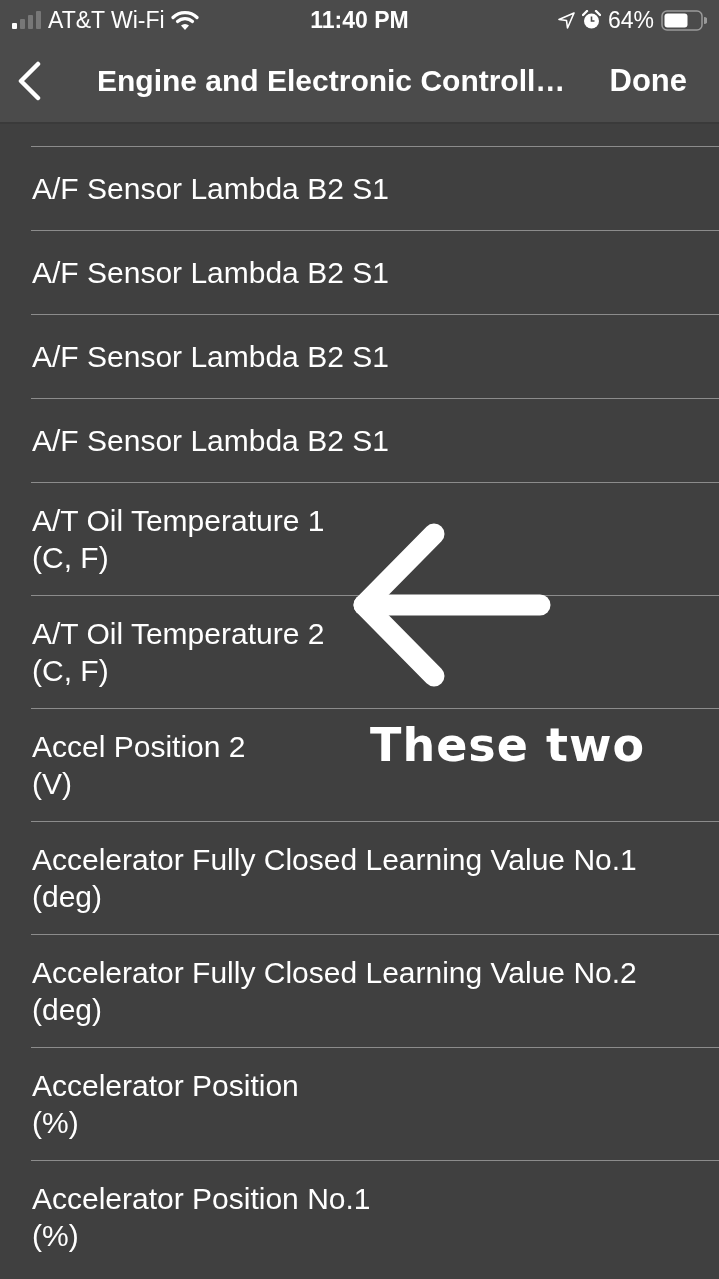 The height and width of the screenshot is (1279, 719). What do you see at coordinates (375, 990) in the screenshot?
I see `parameter-row: Accelerator Fully Closed Learning Value No.2 (deg)` at bounding box center [375, 990].